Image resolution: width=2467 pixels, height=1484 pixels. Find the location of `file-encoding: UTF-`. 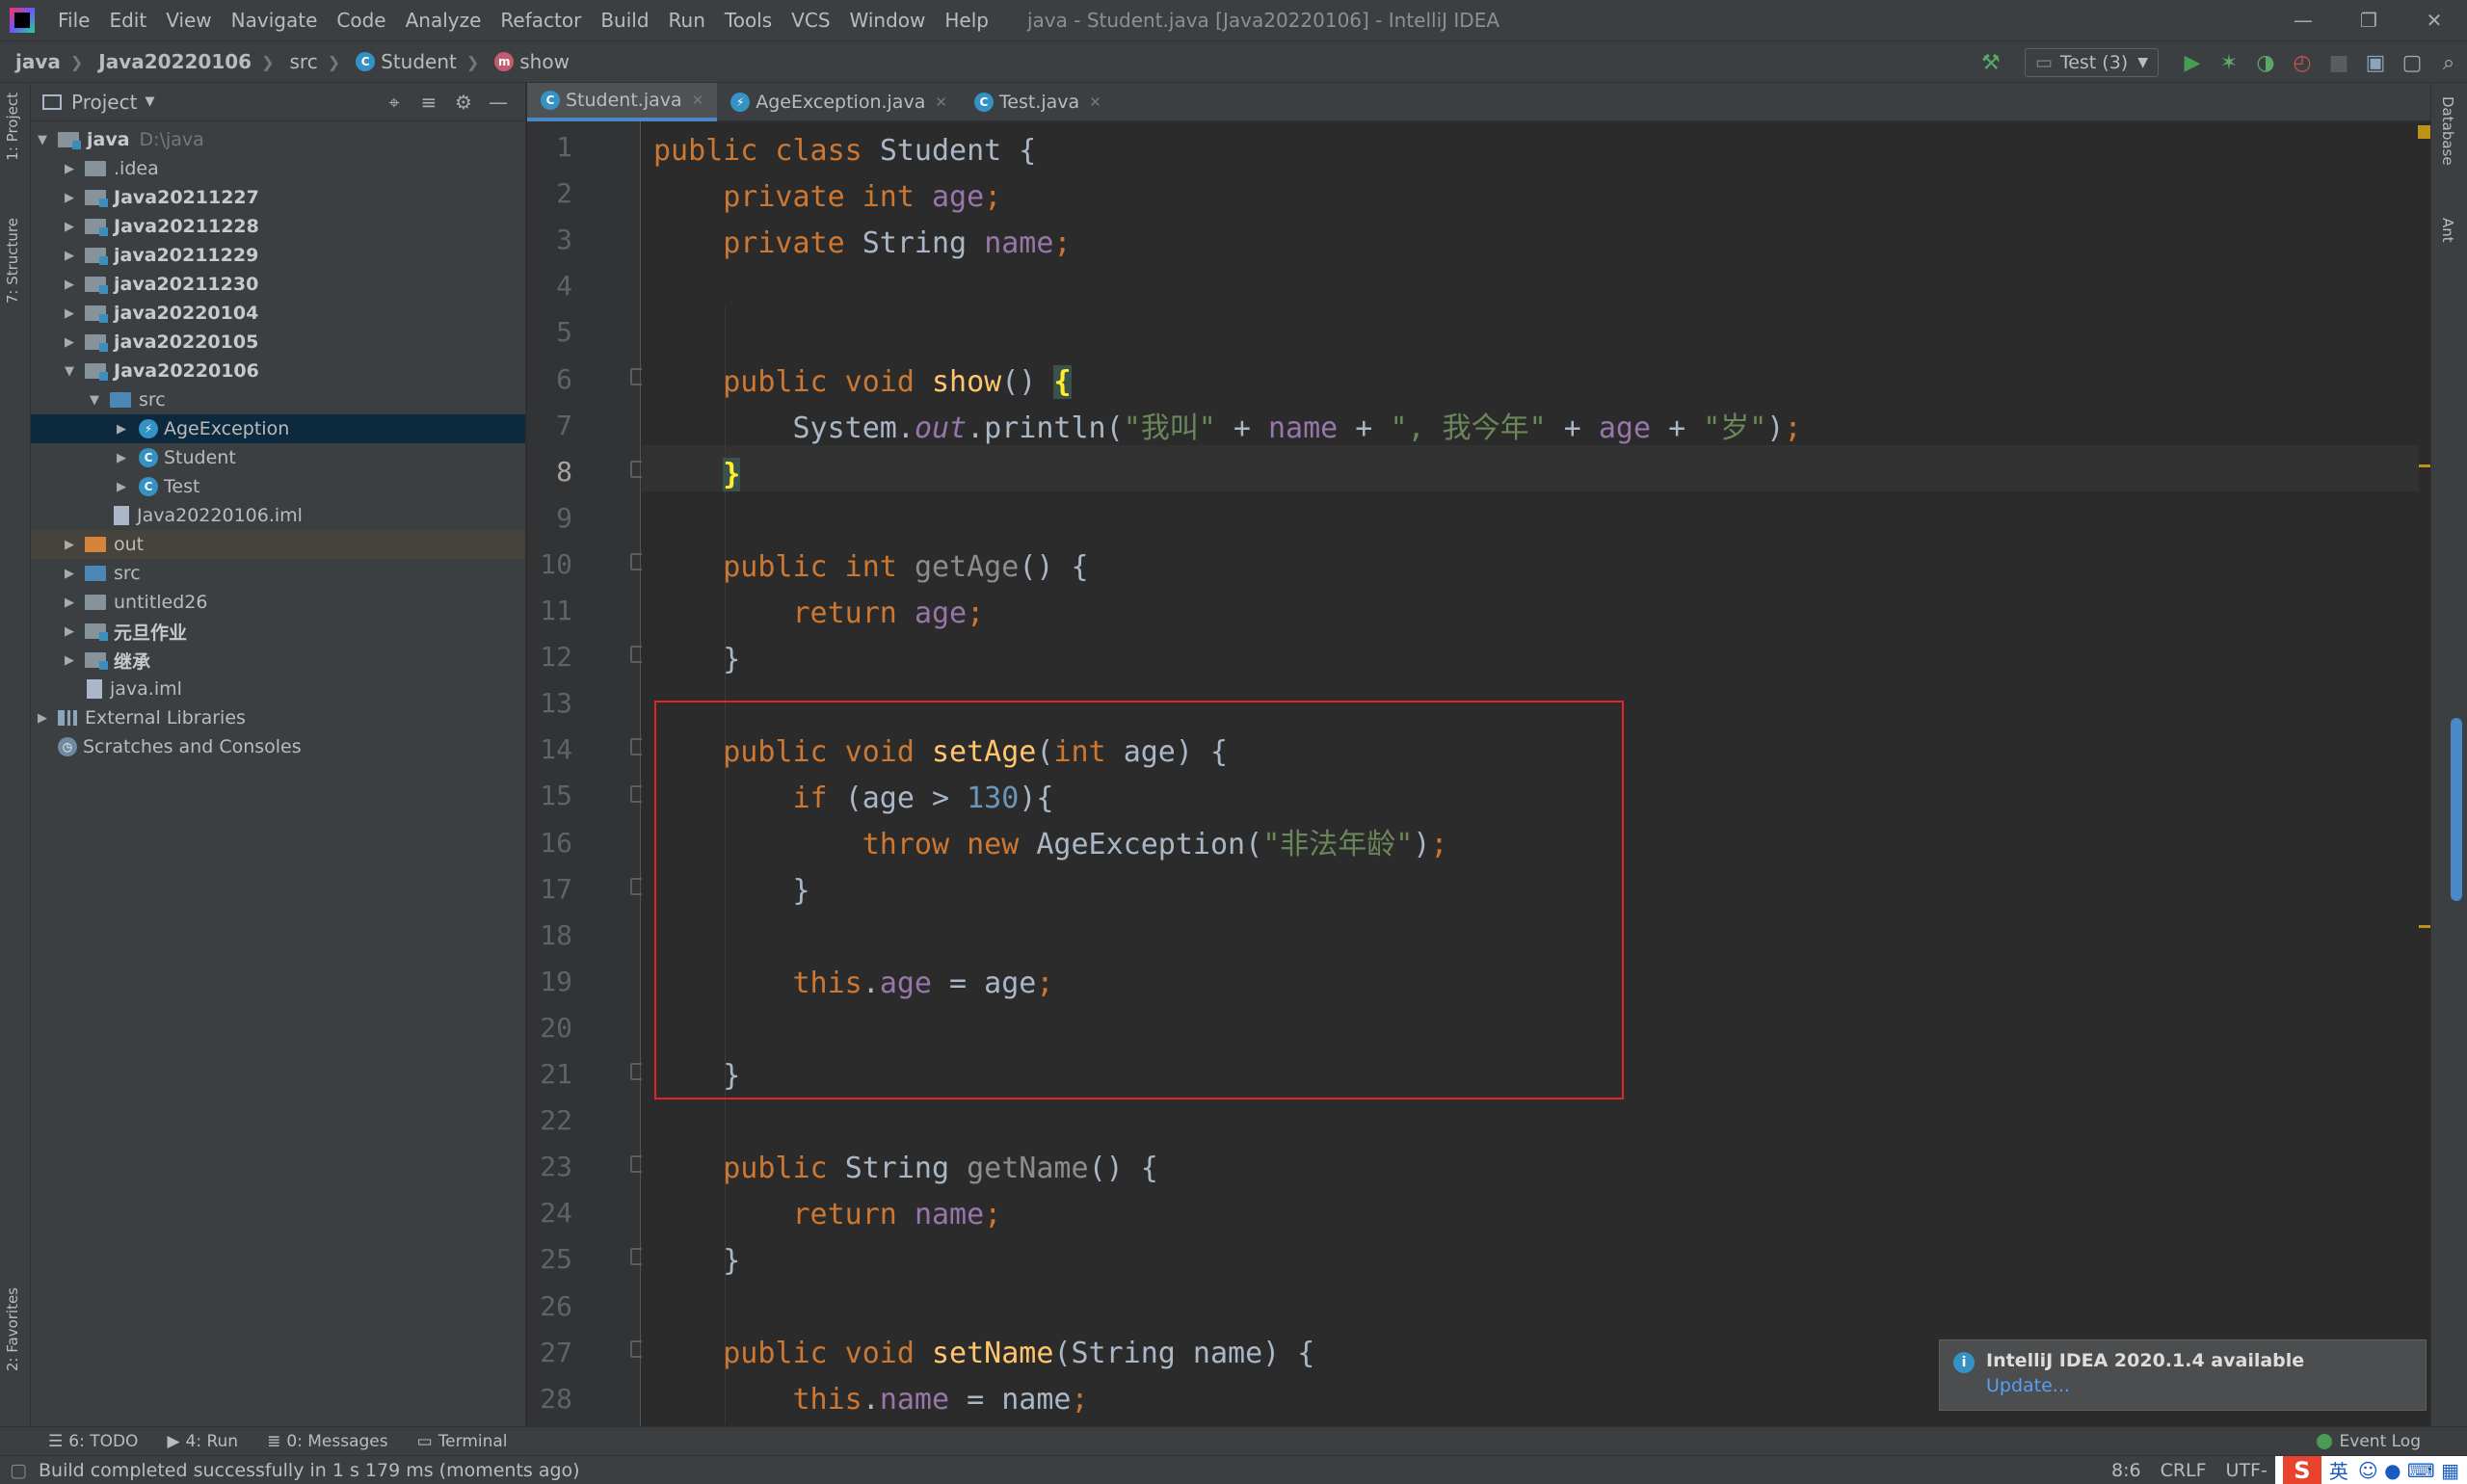

file-encoding: UTF- is located at coordinates (2247, 1470).